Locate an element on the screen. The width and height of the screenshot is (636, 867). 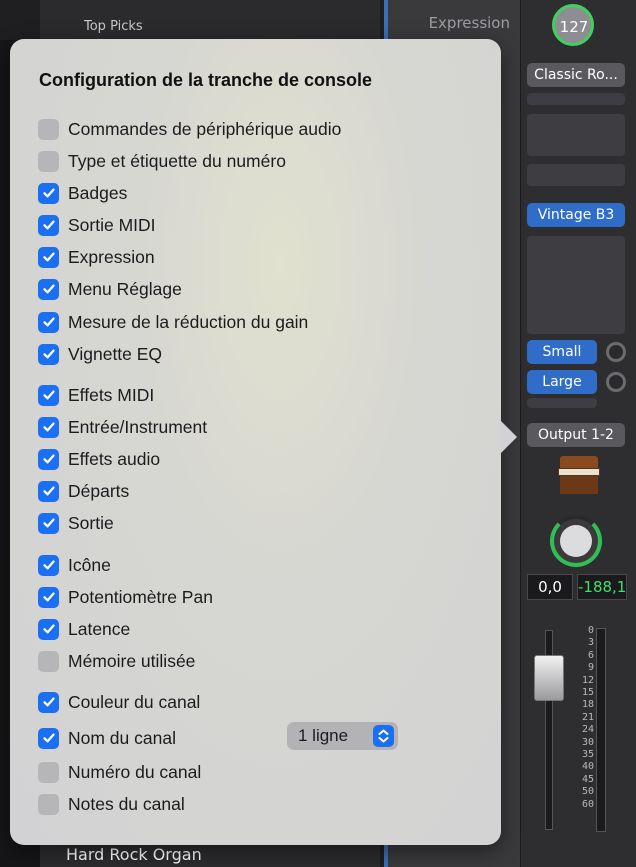
option-label: Icône is located at coordinates (89, 564).